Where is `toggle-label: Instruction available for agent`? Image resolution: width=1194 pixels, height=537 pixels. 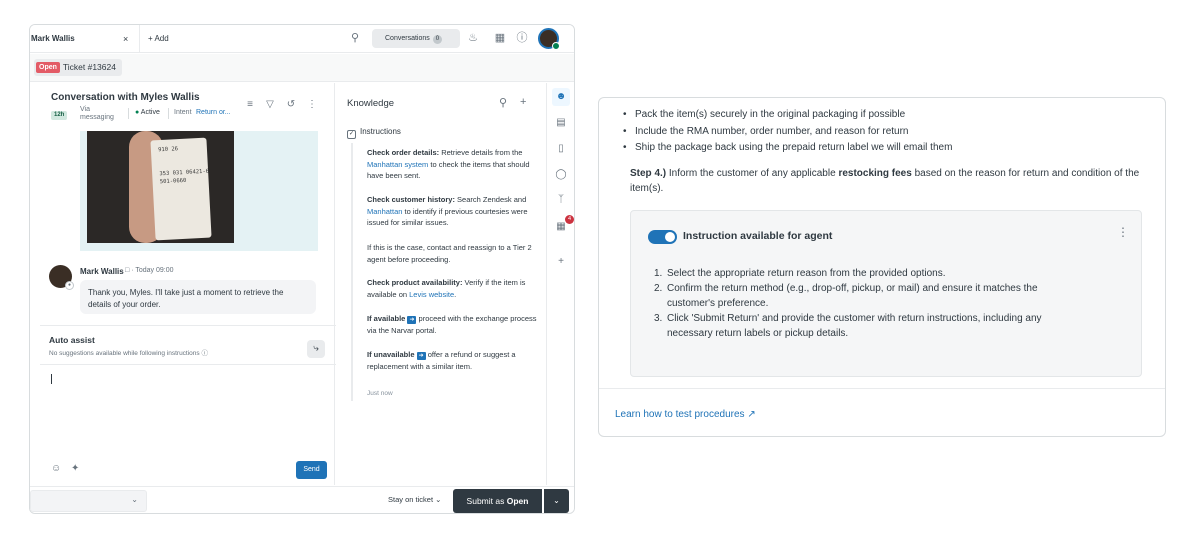 toggle-label: Instruction available for agent is located at coordinates (758, 236).